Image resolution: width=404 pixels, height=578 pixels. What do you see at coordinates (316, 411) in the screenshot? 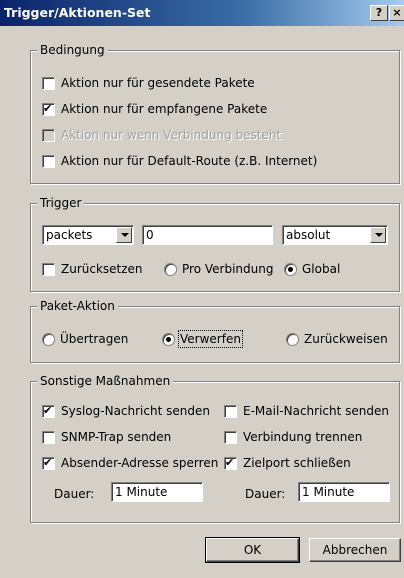
I see `email-label: E-Mail-Nachricht senden` at bounding box center [316, 411].